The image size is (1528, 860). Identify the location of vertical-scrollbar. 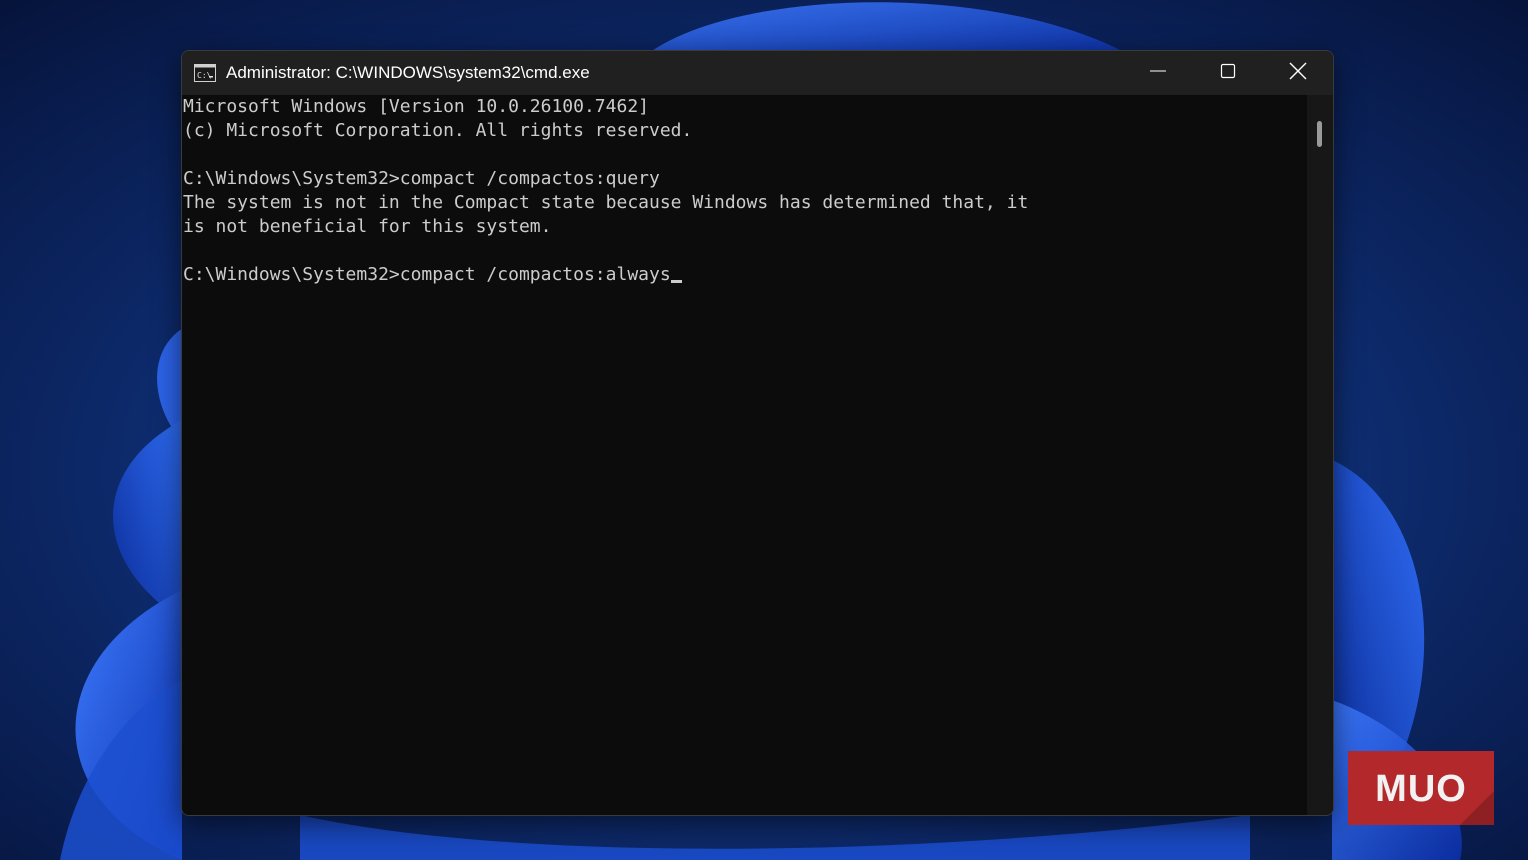
(1320, 455).